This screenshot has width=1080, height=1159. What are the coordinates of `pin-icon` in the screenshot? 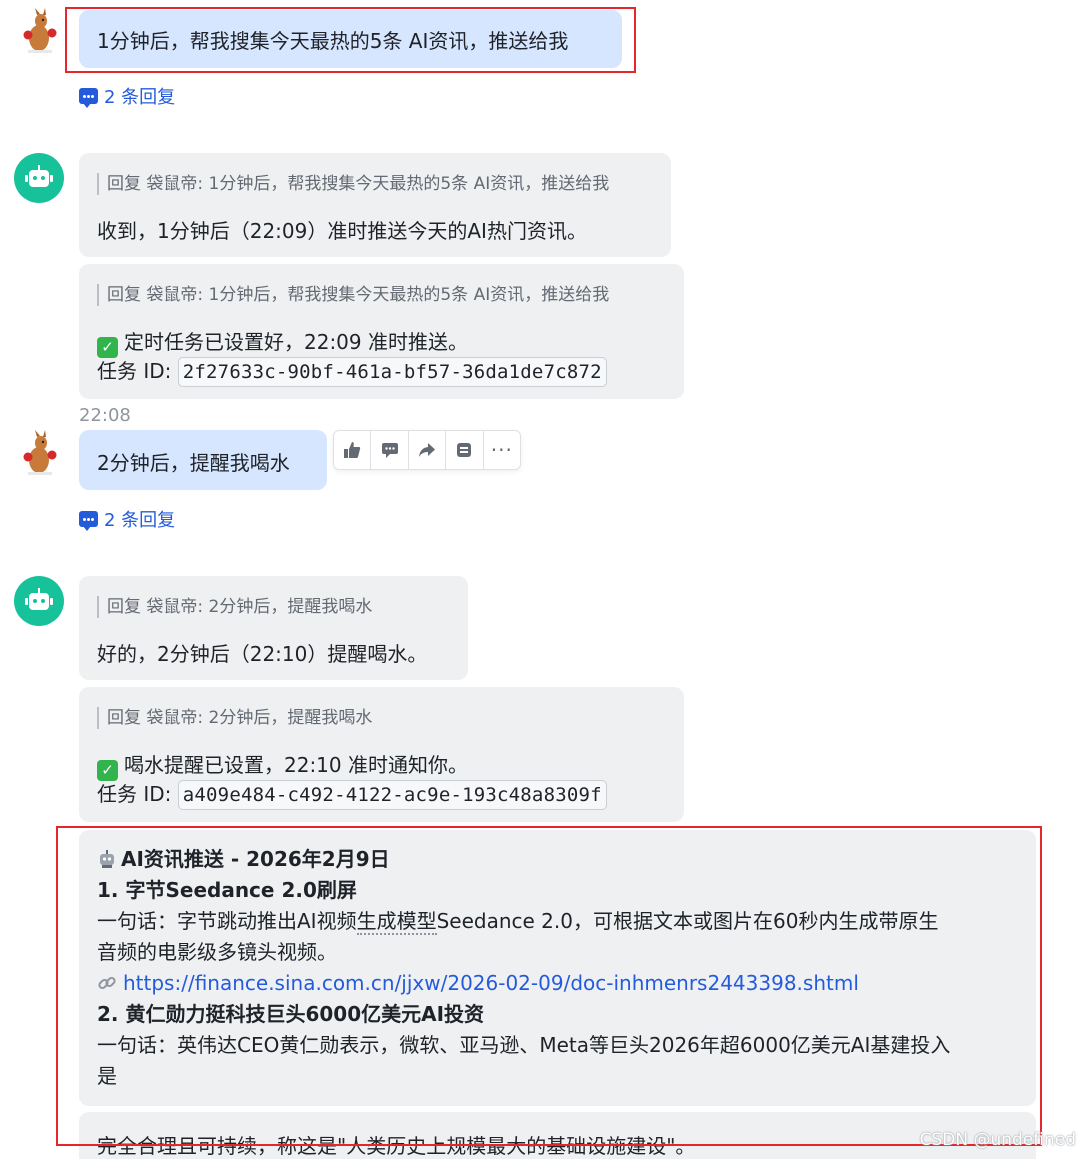 It's located at (464, 450).